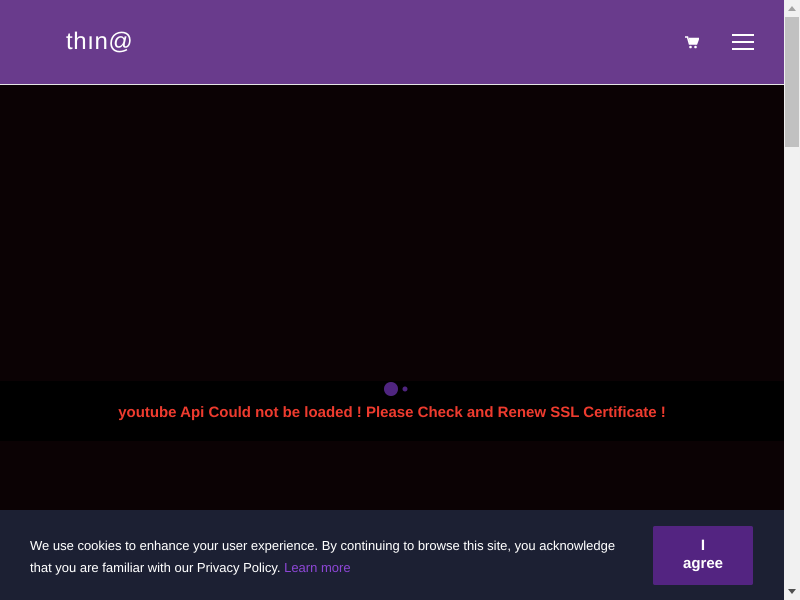  I want to click on cart-icon, so click(692, 42).